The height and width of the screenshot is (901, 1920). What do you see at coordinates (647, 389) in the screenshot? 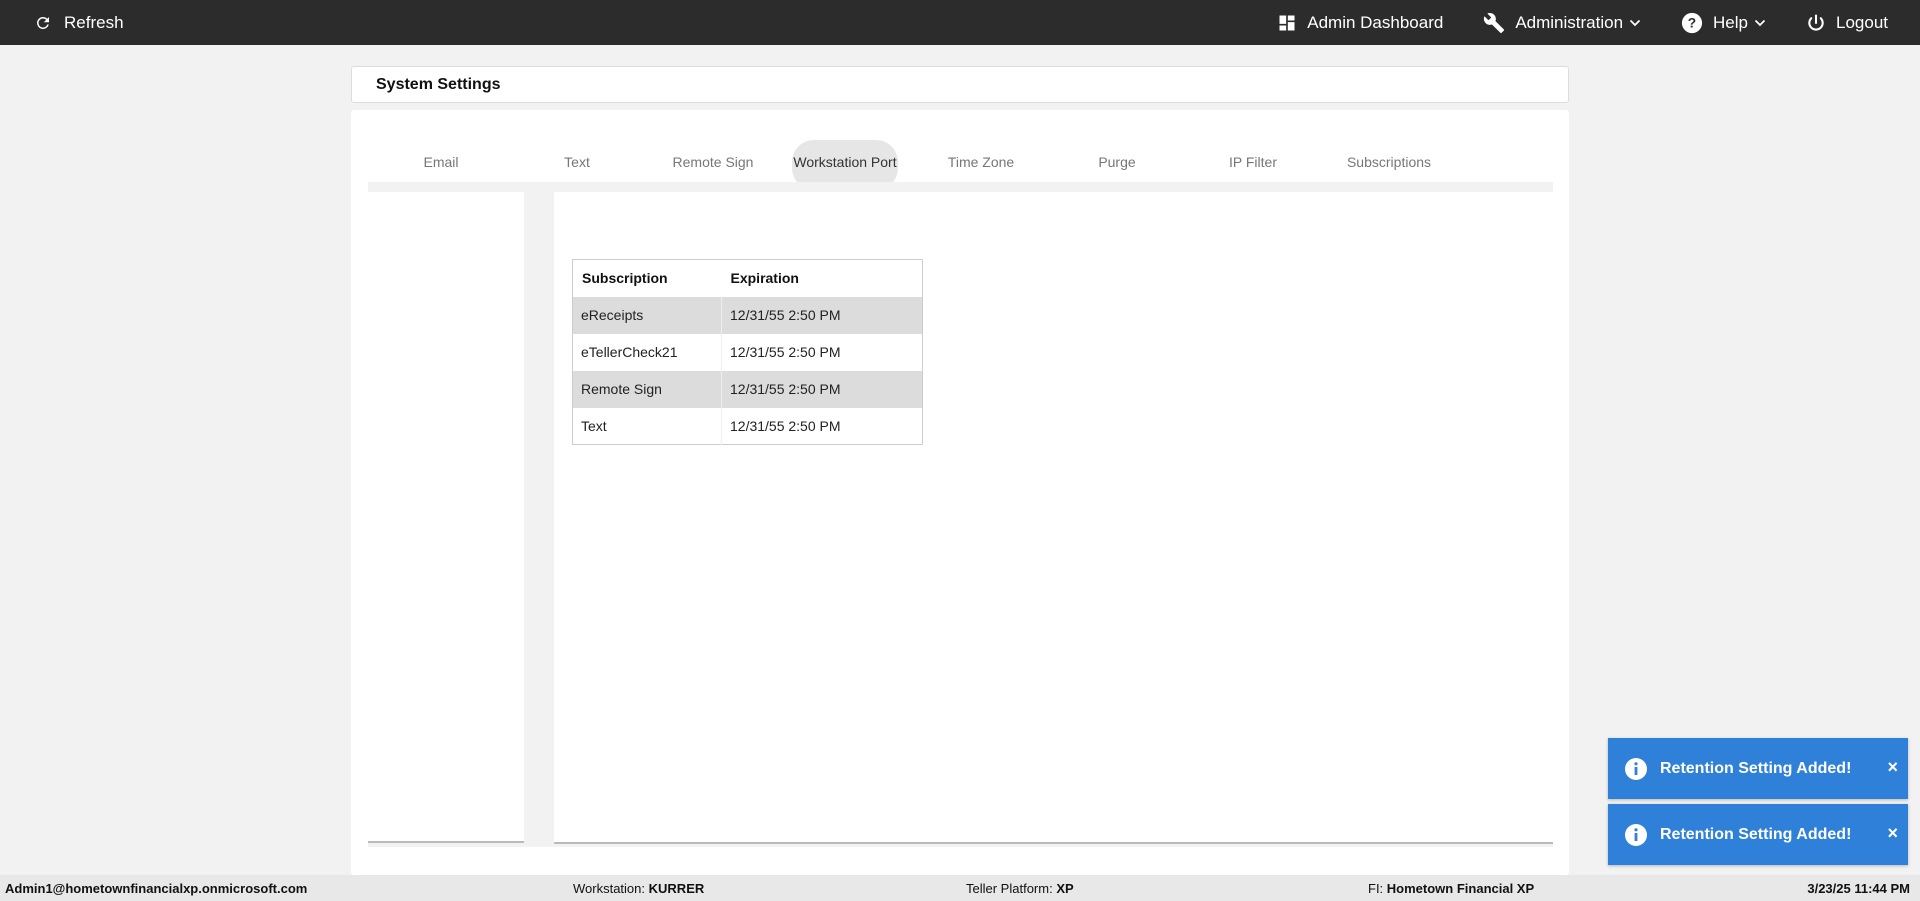
I see `subscription-cell: Remote Sign` at bounding box center [647, 389].